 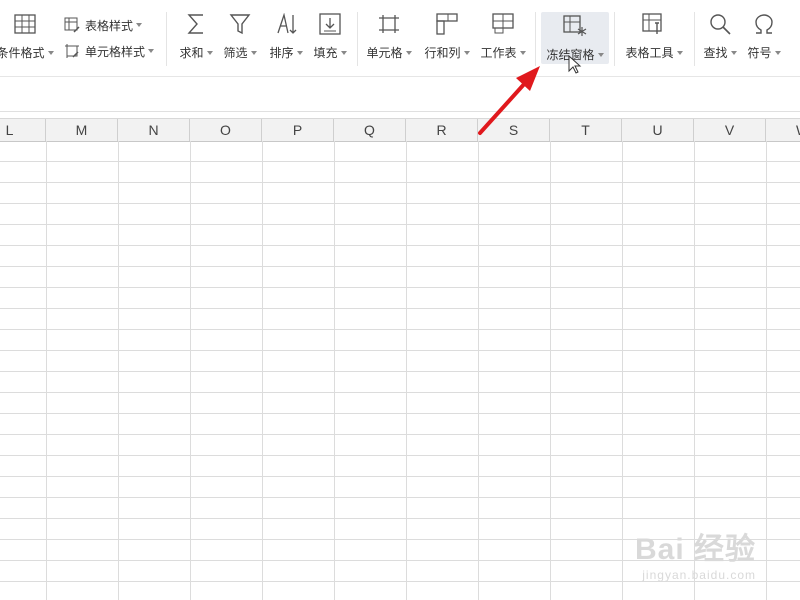 What do you see at coordinates (240, 39) in the screenshot?
I see `filter-button: 筛选` at bounding box center [240, 39].